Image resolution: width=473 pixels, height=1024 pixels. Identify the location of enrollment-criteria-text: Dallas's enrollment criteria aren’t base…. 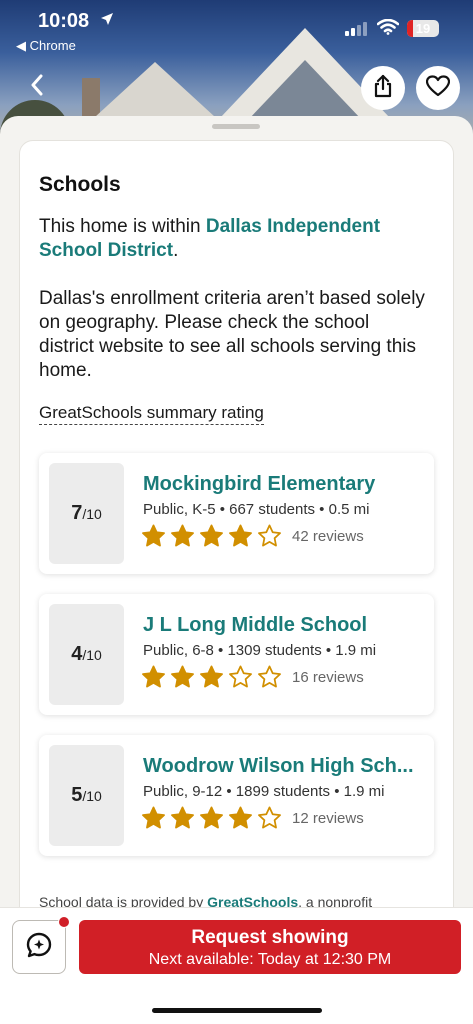
(232, 334).